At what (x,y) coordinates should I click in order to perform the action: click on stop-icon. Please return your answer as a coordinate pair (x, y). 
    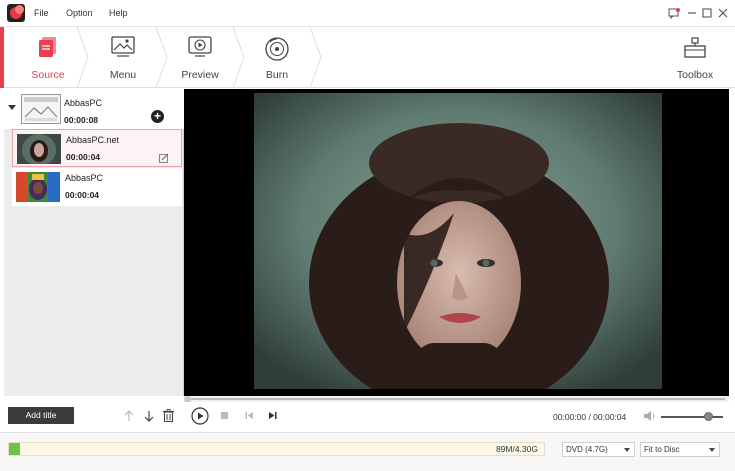
    Looking at the image, I should click on (224, 416).